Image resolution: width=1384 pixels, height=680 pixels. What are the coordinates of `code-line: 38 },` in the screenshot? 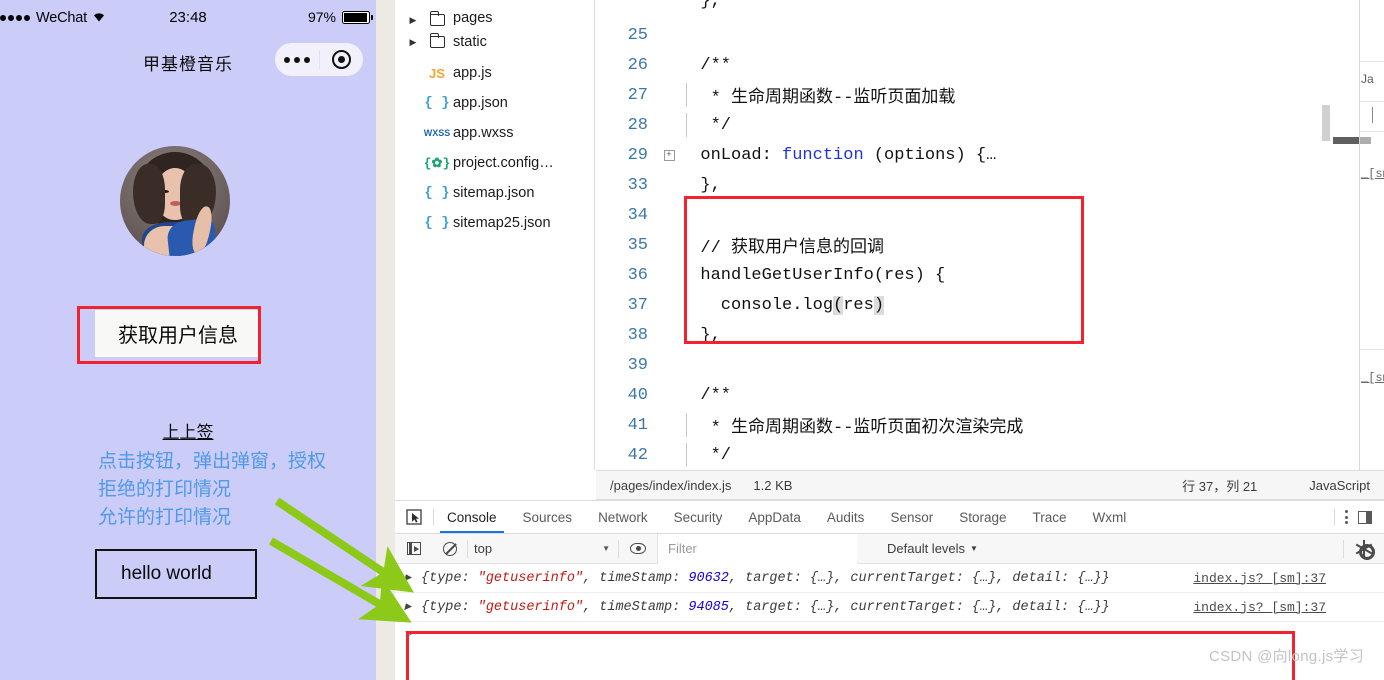 It's located at (964, 335).